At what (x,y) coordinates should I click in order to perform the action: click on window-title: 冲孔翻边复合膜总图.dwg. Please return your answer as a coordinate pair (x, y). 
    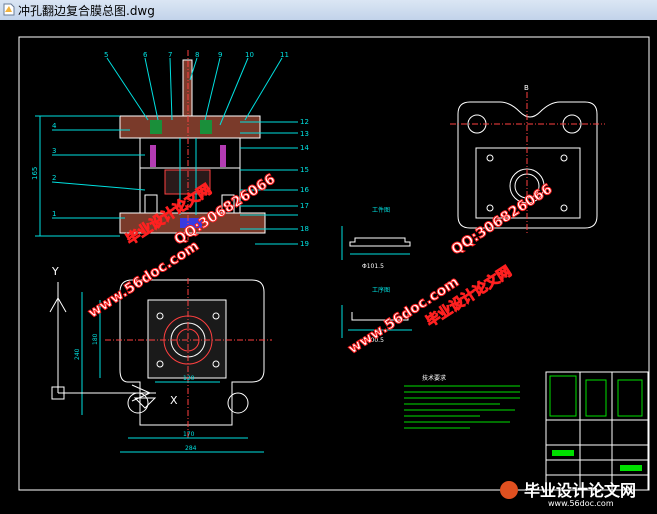
    Looking at the image, I should click on (86, 11).